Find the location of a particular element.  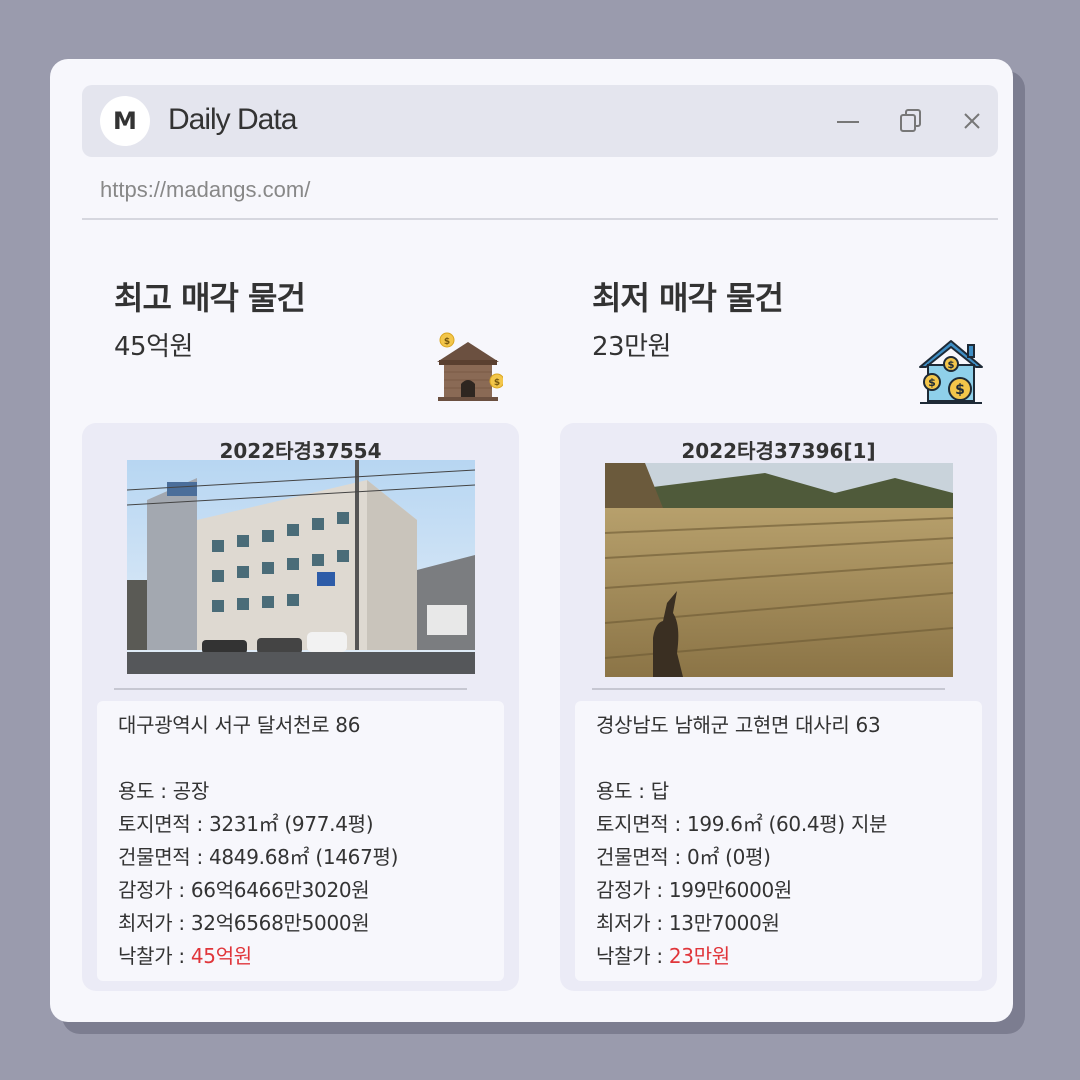

address: 대구광역시 서구 달서천로 86 is located at coordinates (239, 725).